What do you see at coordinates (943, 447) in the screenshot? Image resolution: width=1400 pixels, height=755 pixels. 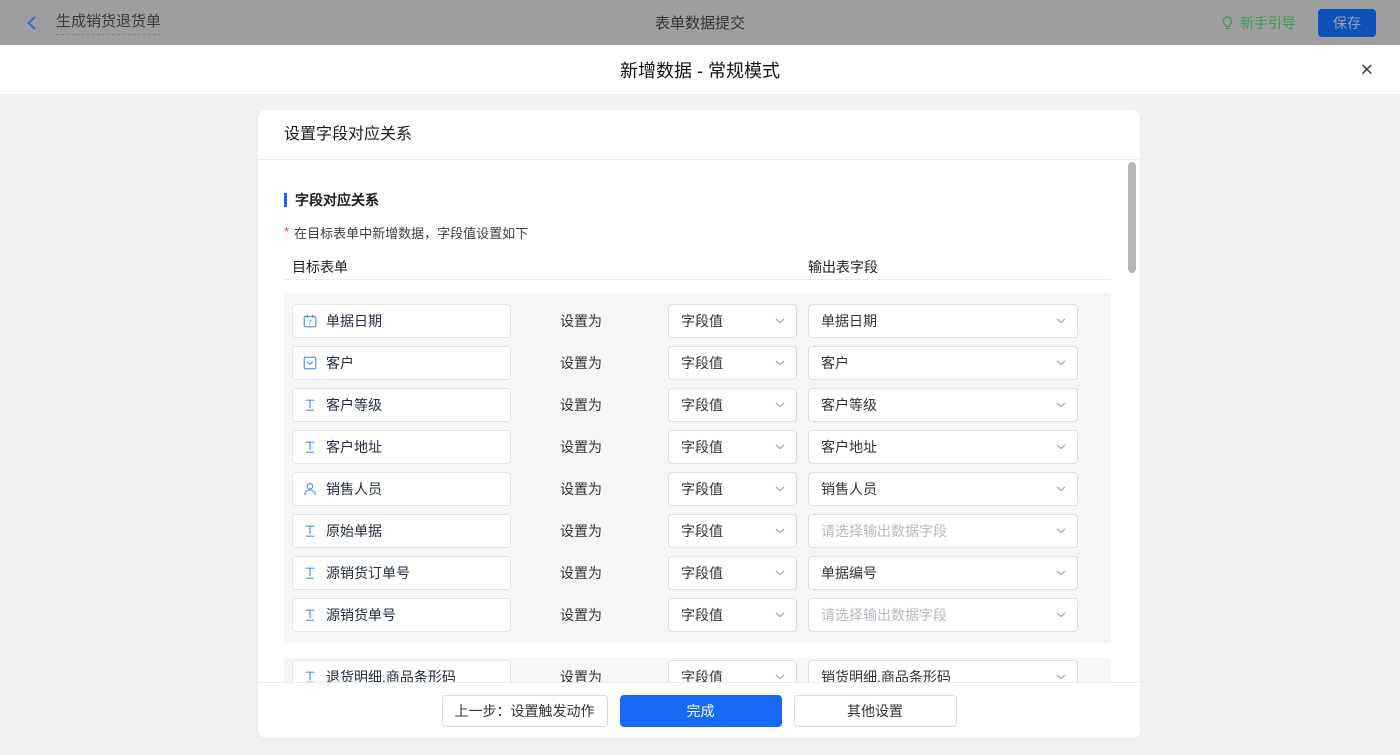 I see `output-field-select: 客户地址` at bounding box center [943, 447].